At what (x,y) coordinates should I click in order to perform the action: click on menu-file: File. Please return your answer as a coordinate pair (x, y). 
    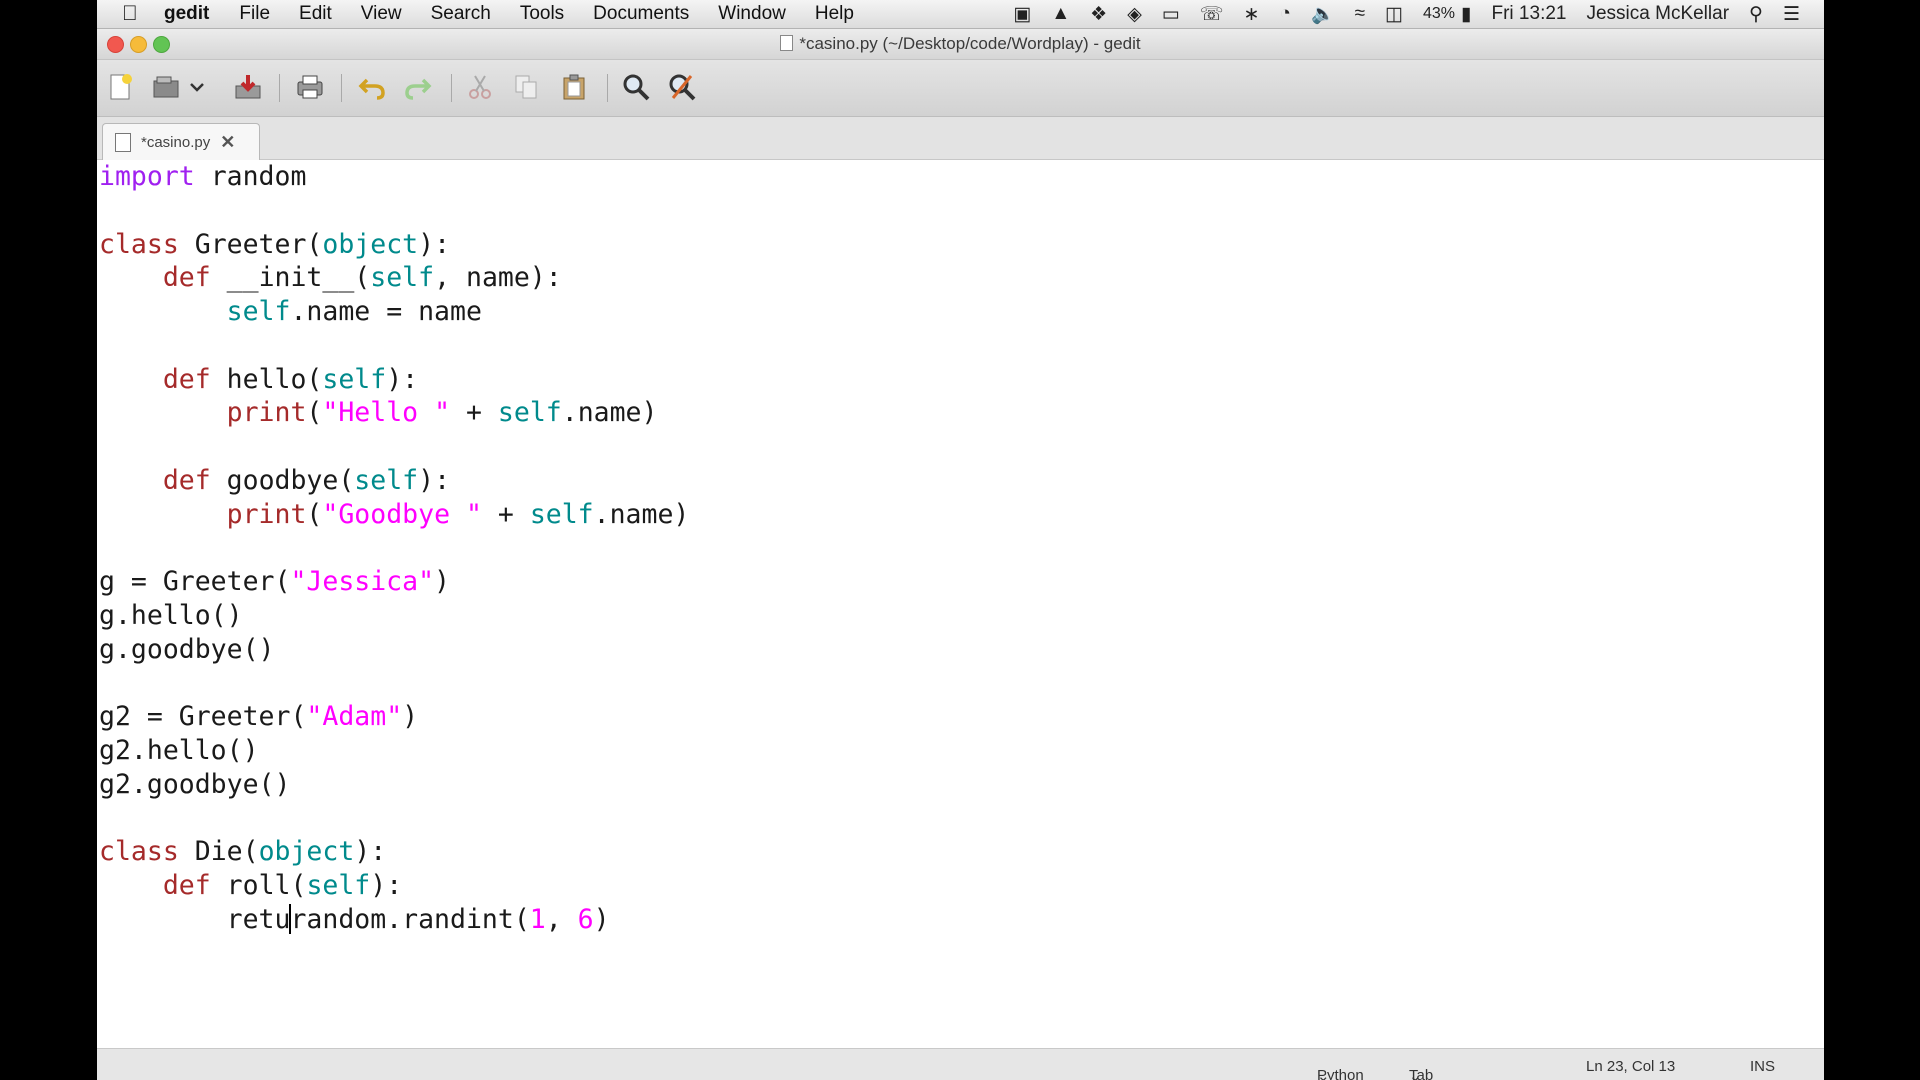
    Looking at the image, I should click on (254, 14).